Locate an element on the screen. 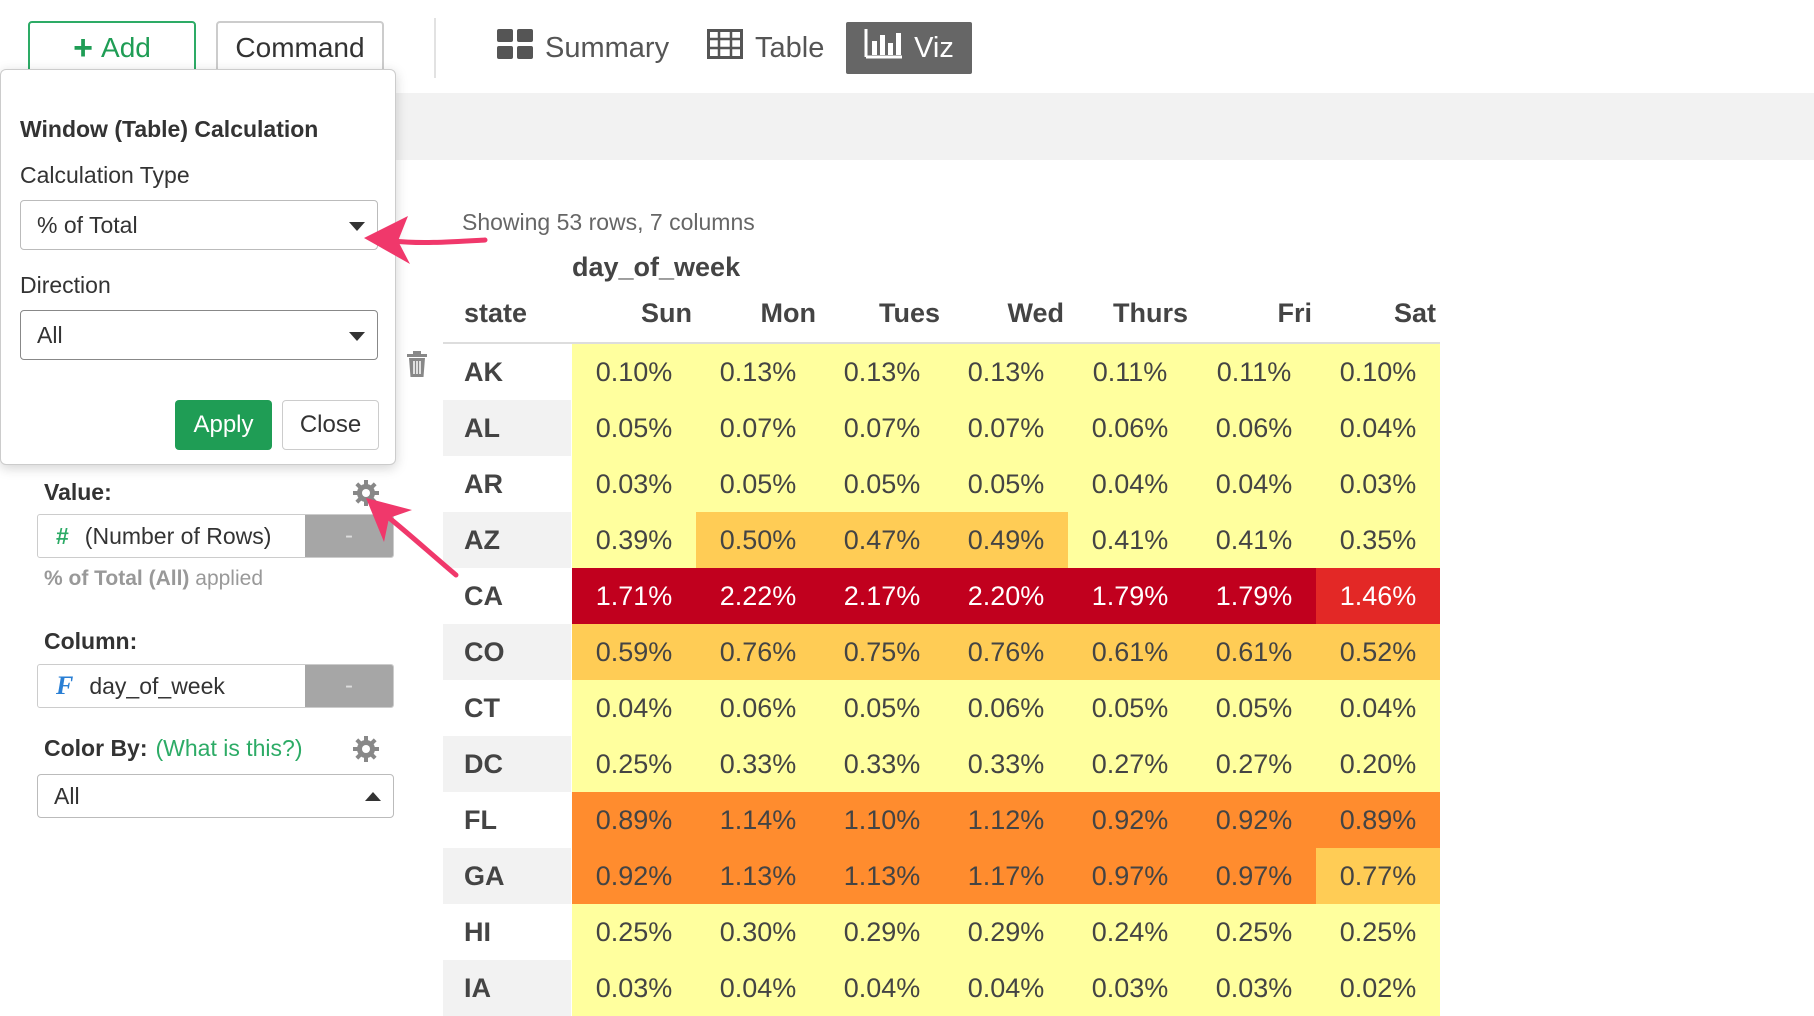 This screenshot has width=1814, height=1016. direction-label: Direction is located at coordinates (65, 285).